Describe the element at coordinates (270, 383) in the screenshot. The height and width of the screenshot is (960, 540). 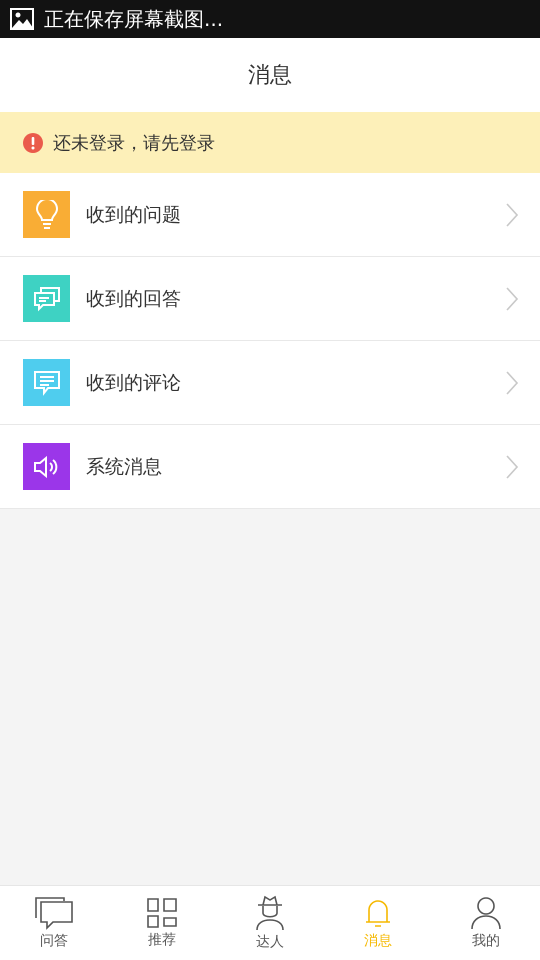
I see `message-category-item: 收到的评论` at that location.